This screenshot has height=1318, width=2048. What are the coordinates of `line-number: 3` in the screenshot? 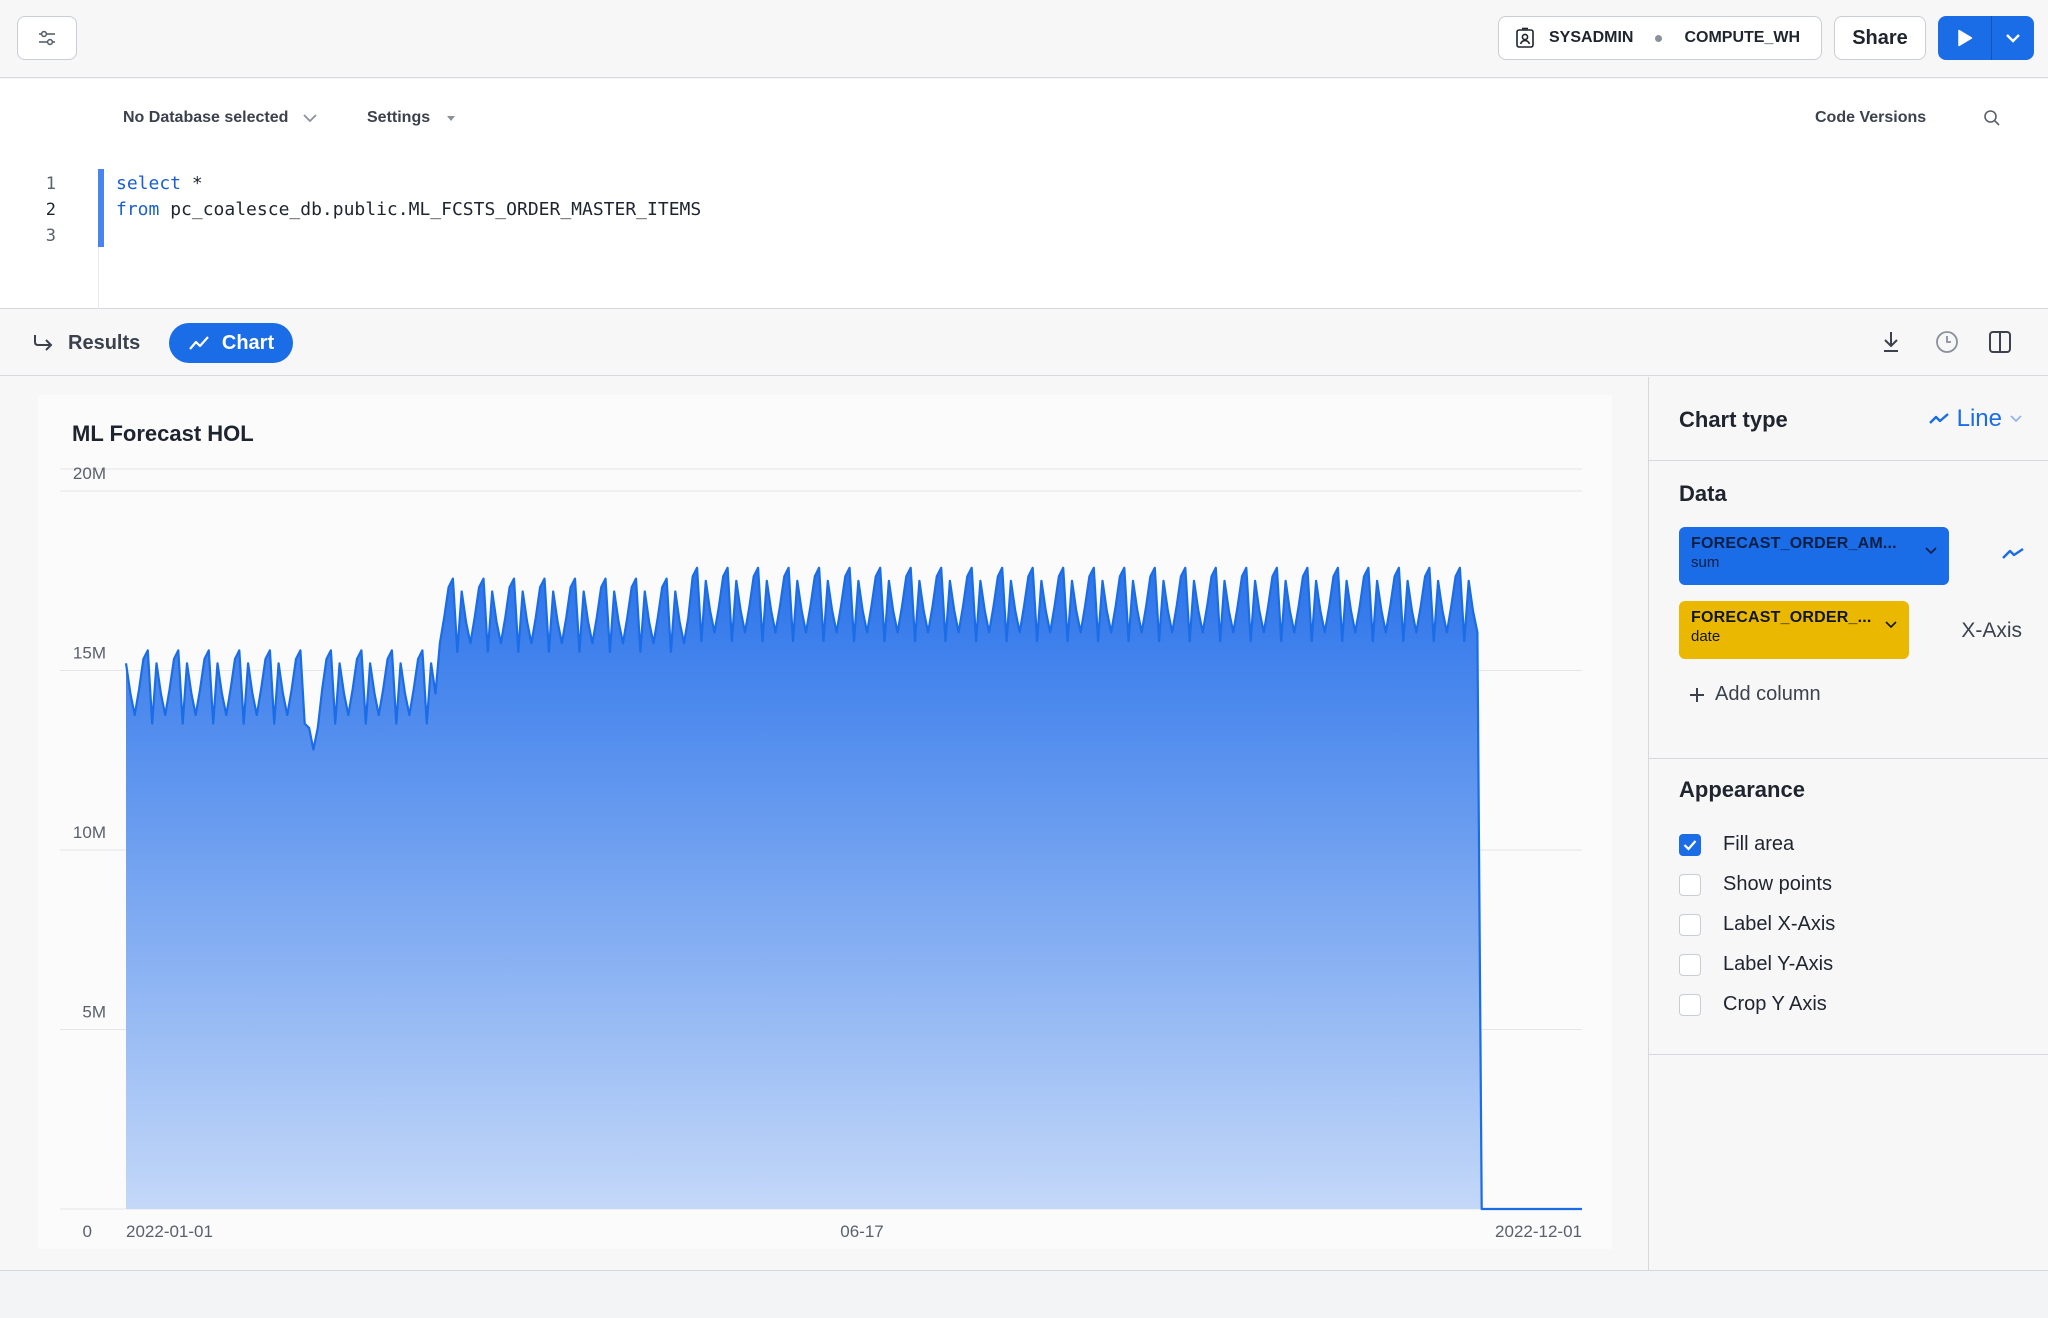 It's located at (50, 236).